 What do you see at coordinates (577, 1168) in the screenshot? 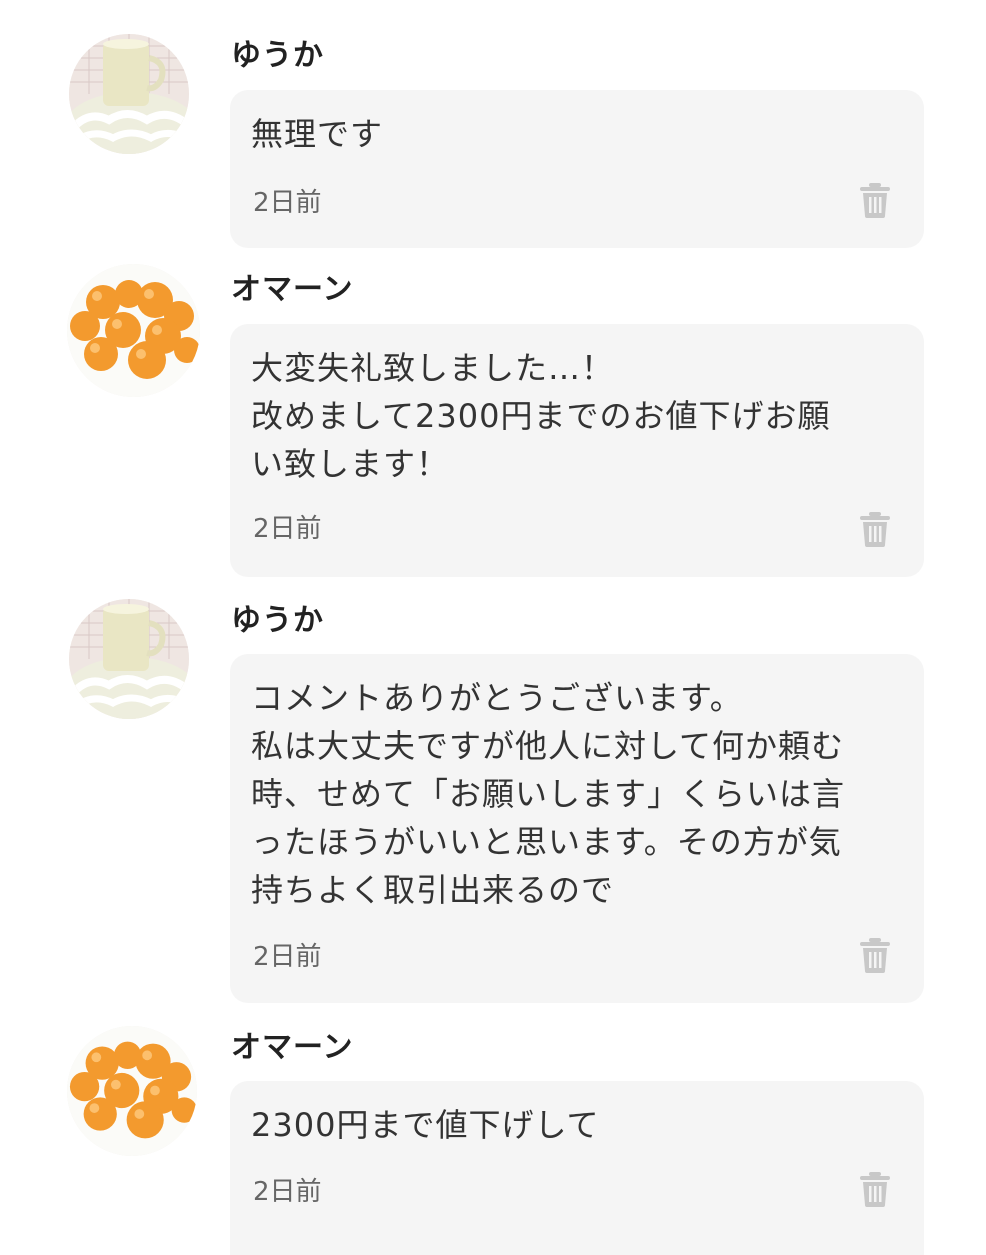
I see `comment-bubble: 2300円まで値下げして 2日前` at bounding box center [577, 1168].